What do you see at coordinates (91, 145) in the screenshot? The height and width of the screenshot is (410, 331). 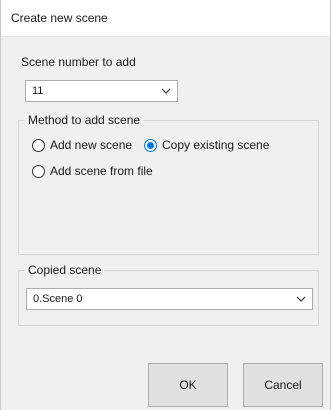 I see `radio-label-add-new: Add new scene` at bounding box center [91, 145].